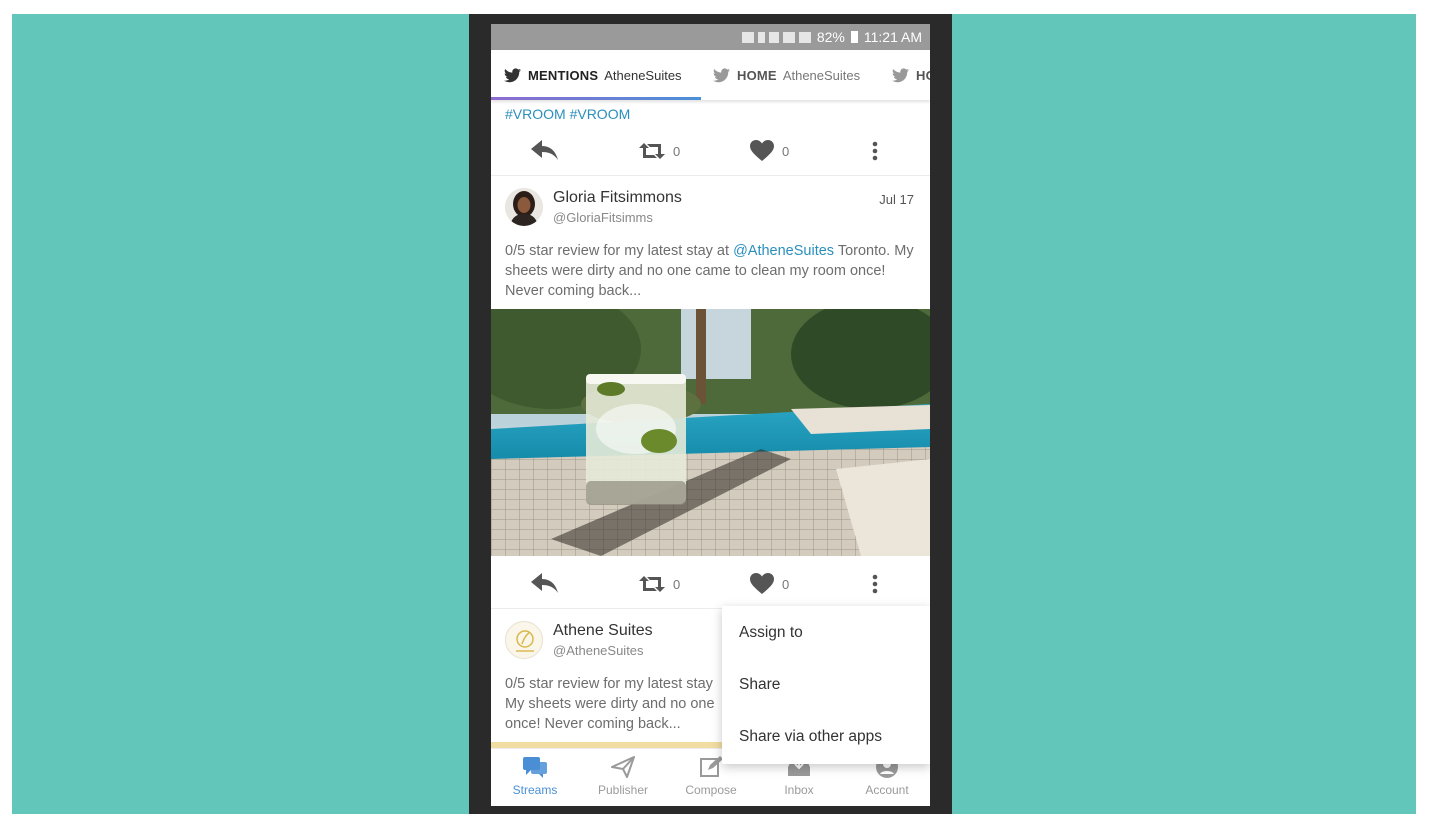  Describe the element at coordinates (596, 98) in the screenshot. I see `tab-indicator` at that location.